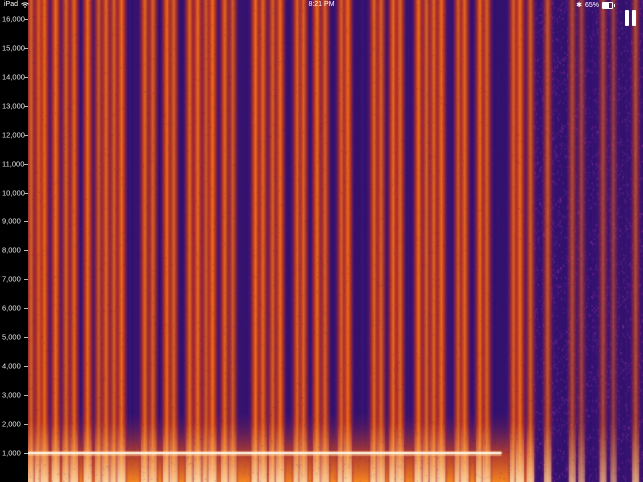 This screenshot has width=643, height=482. What do you see at coordinates (634, 18) in the screenshot?
I see `pause-icon-bar` at bounding box center [634, 18].